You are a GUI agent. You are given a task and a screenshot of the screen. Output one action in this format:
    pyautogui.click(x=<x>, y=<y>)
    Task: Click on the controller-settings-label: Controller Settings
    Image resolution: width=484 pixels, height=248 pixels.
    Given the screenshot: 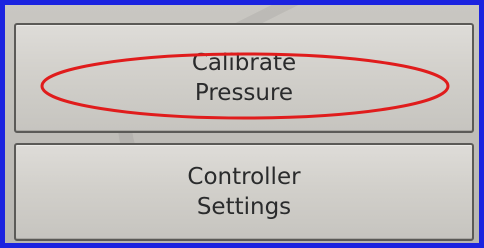 What is the action you would take?
    pyautogui.click(x=244, y=192)
    